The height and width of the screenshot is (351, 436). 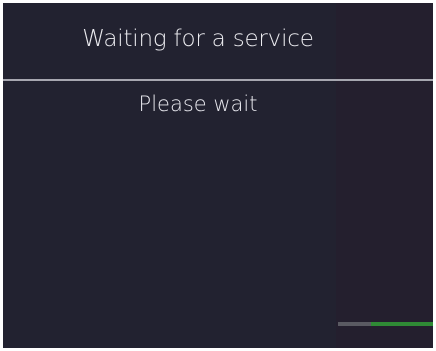 I want to click on progress-fill, so click(x=402, y=324).